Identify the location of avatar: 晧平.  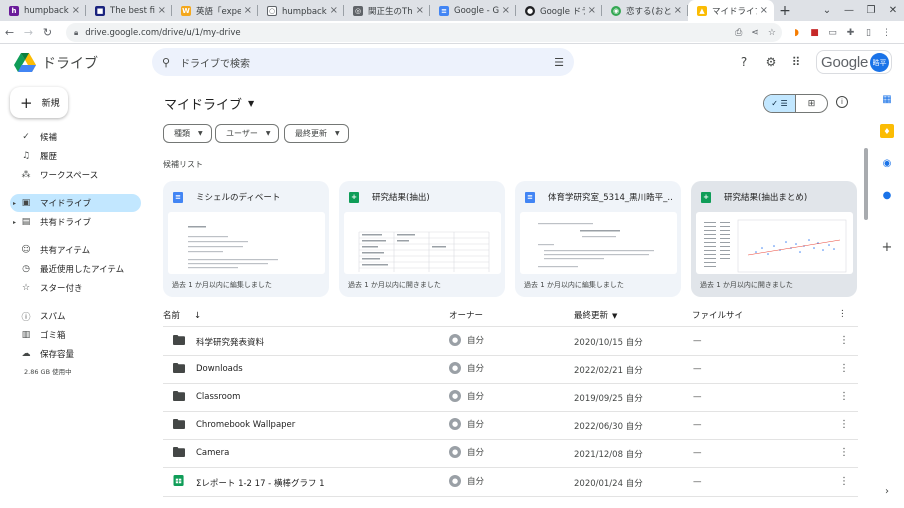
(879, 62).